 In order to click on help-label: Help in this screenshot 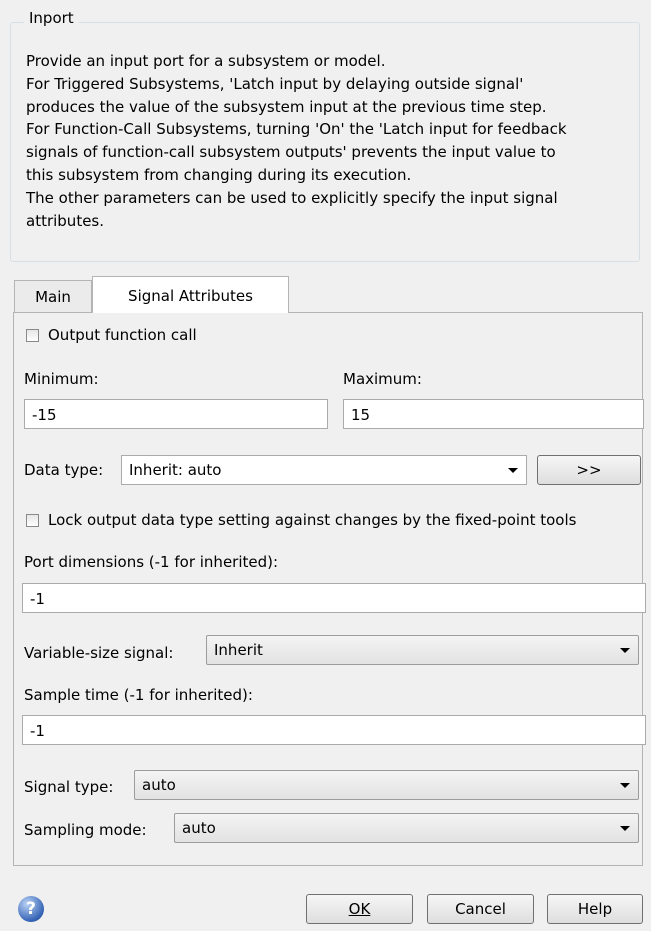, I will do `click(595, 909)`.